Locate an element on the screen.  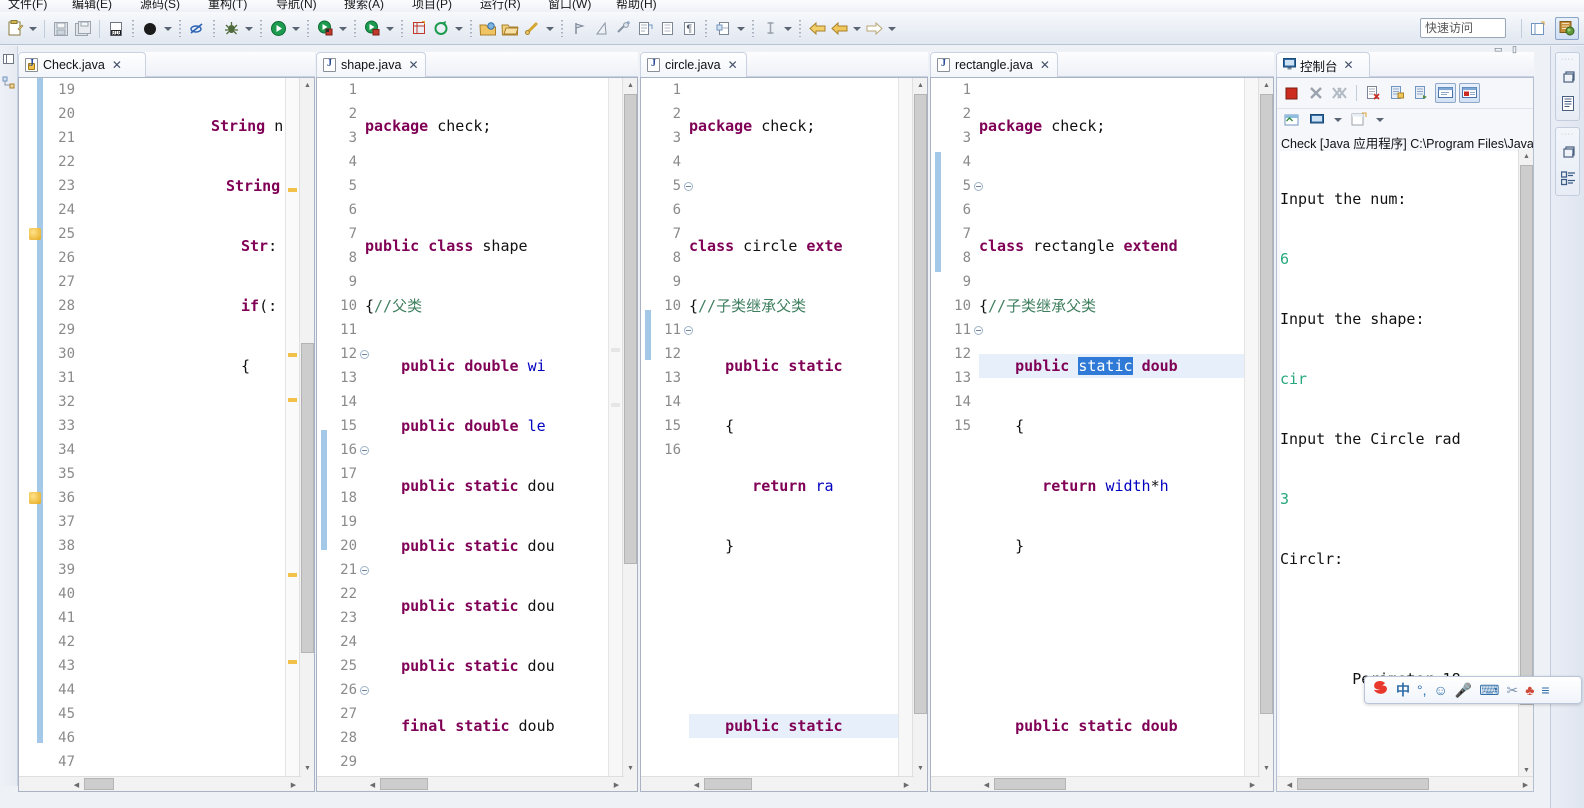
open-console-dropdown is located at coordinates (1337, 120).